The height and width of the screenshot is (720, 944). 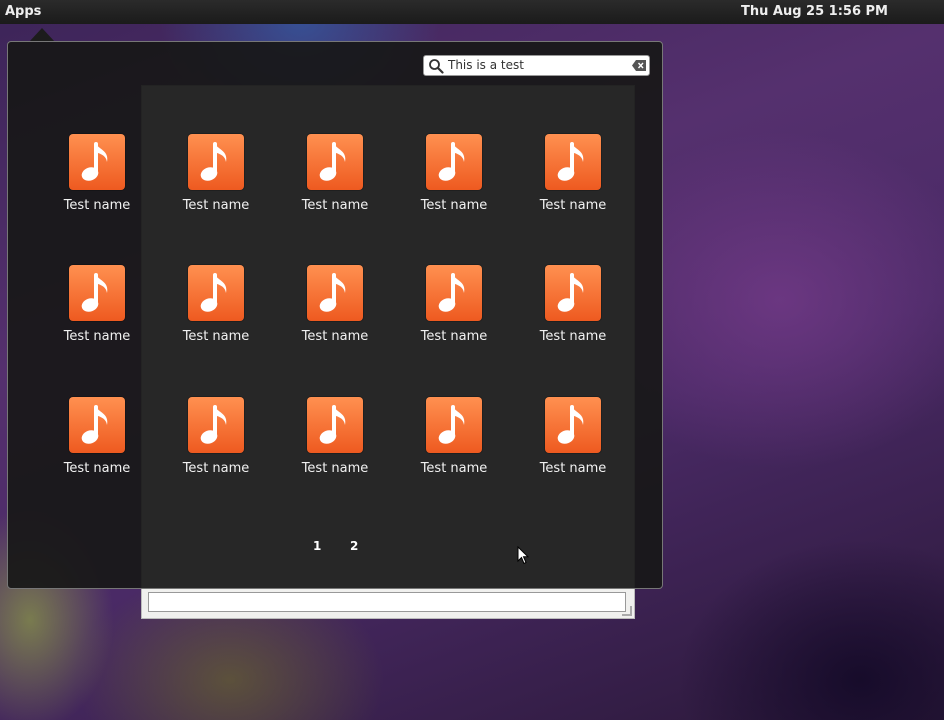 What do you see at coordinates (354, 546) in the screenshot?
I see `page-button-2: 2` at bounding box center [354, 546].